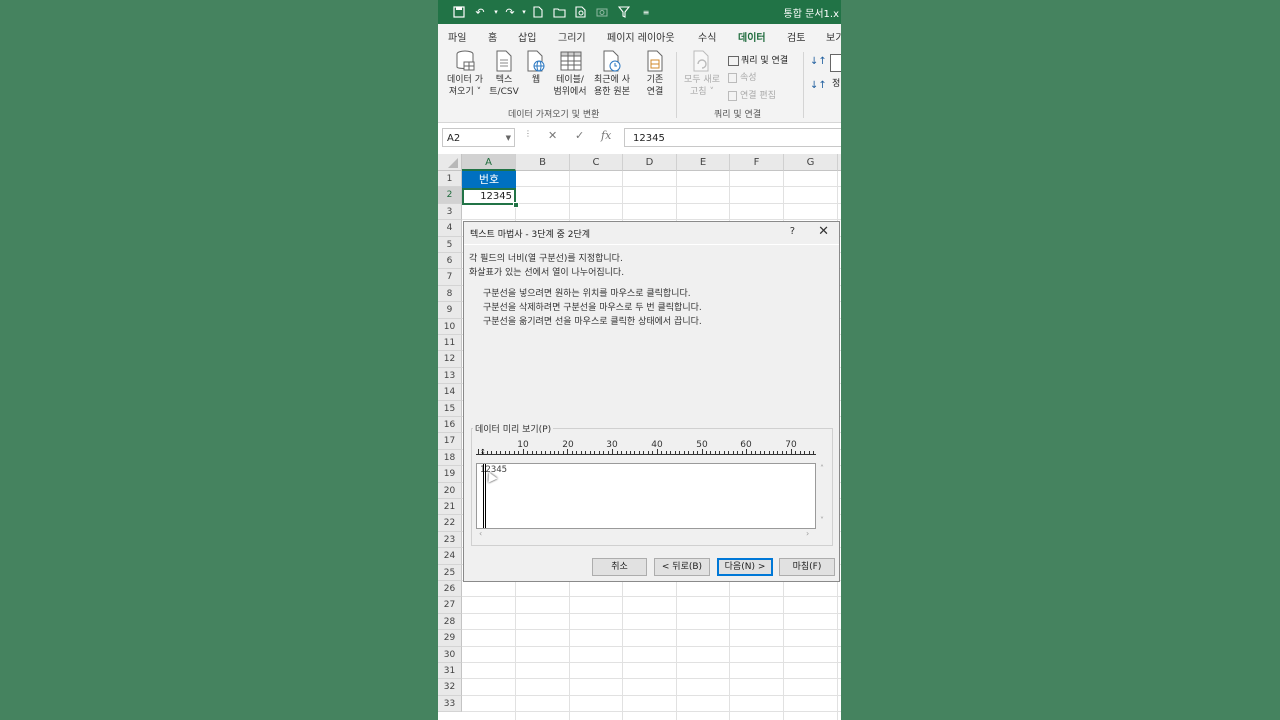 The height and width of the screenshot is (720, 1280). What do you see at coordinates (450, 589) in the screenshot?
I see `row-header: 26` at bounding box center [450, 589].